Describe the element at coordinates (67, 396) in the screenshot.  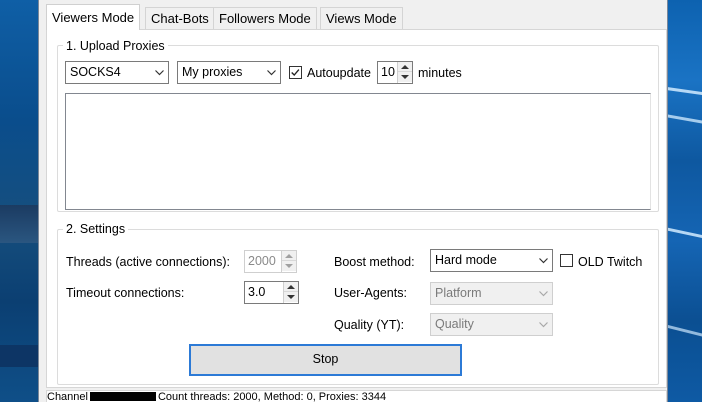
I see `channel-label: Channel` at that location.